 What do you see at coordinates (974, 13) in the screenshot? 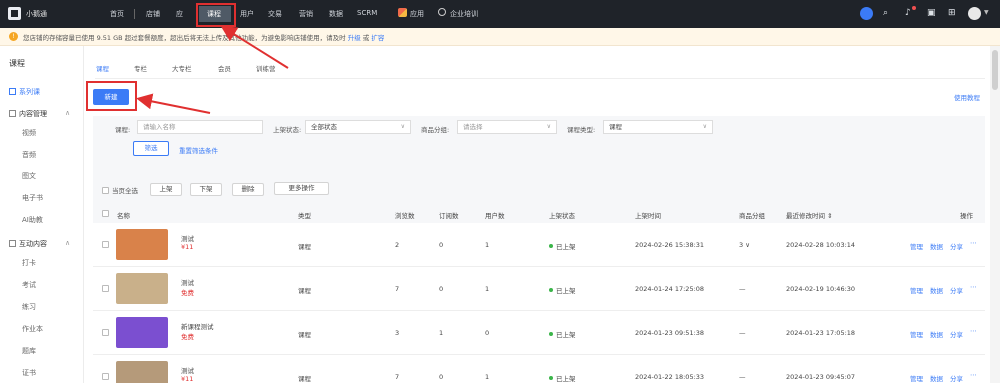
I see `avatar` at bounding box center [974, 13].